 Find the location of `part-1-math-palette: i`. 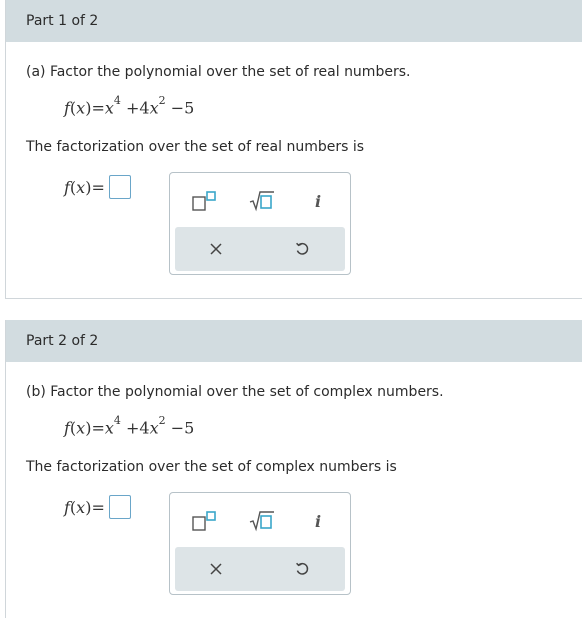

part-1-math-palette: i is located at coordinates (260, 223).